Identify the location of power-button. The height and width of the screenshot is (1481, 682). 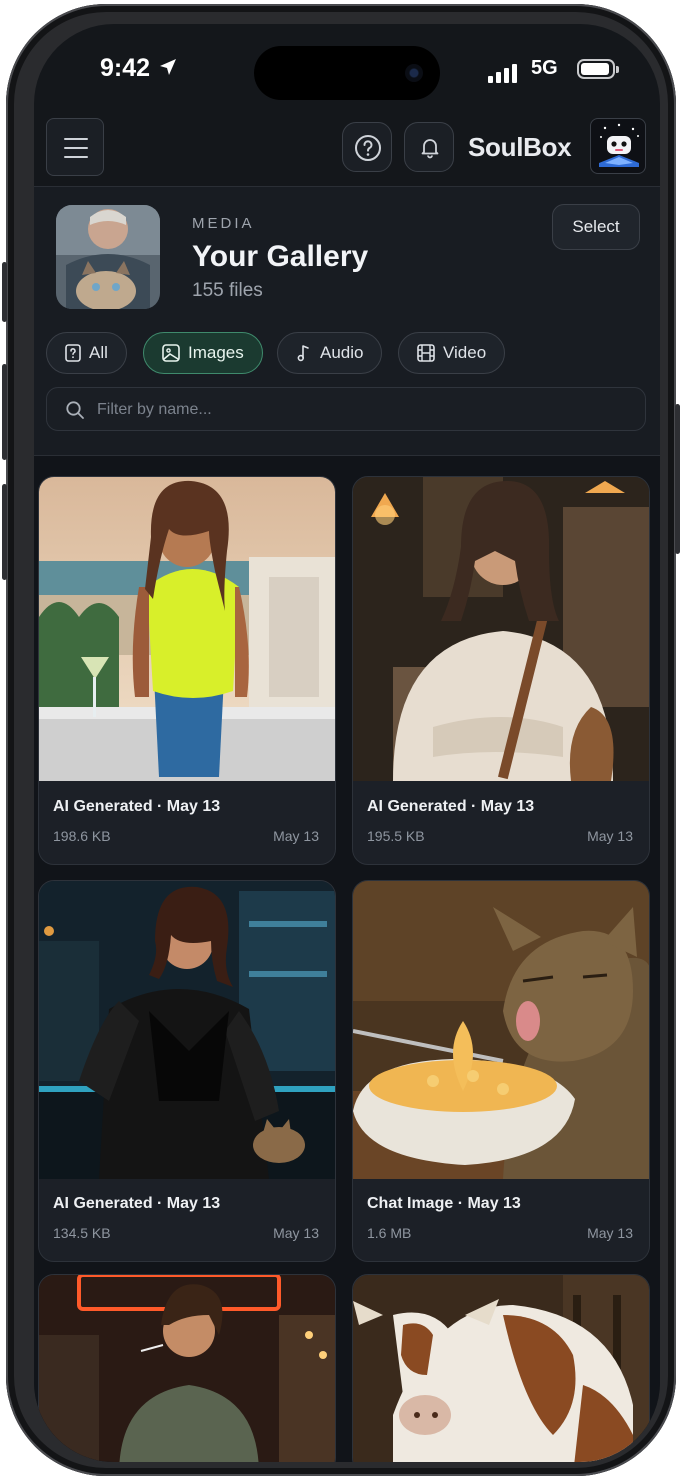
(677, 479).